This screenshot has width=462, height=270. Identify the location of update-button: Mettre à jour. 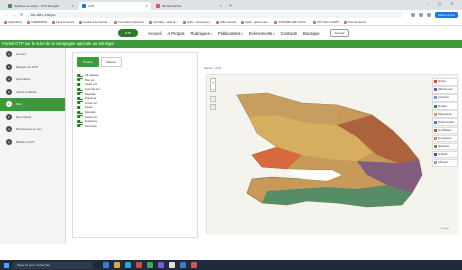
(446, 14).